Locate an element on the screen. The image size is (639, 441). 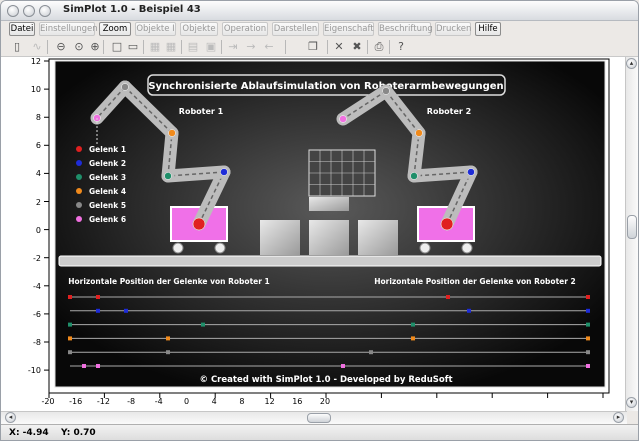
close-window-button is located at coordinates (13, 11).